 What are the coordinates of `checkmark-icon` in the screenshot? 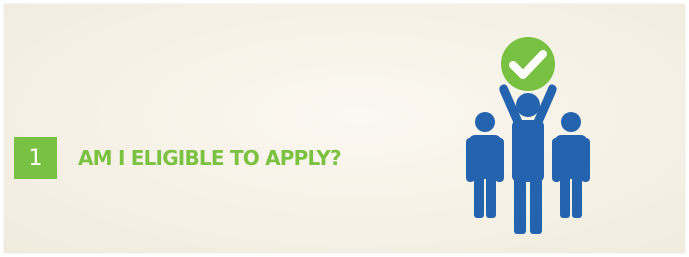 It's located at (528, 64).